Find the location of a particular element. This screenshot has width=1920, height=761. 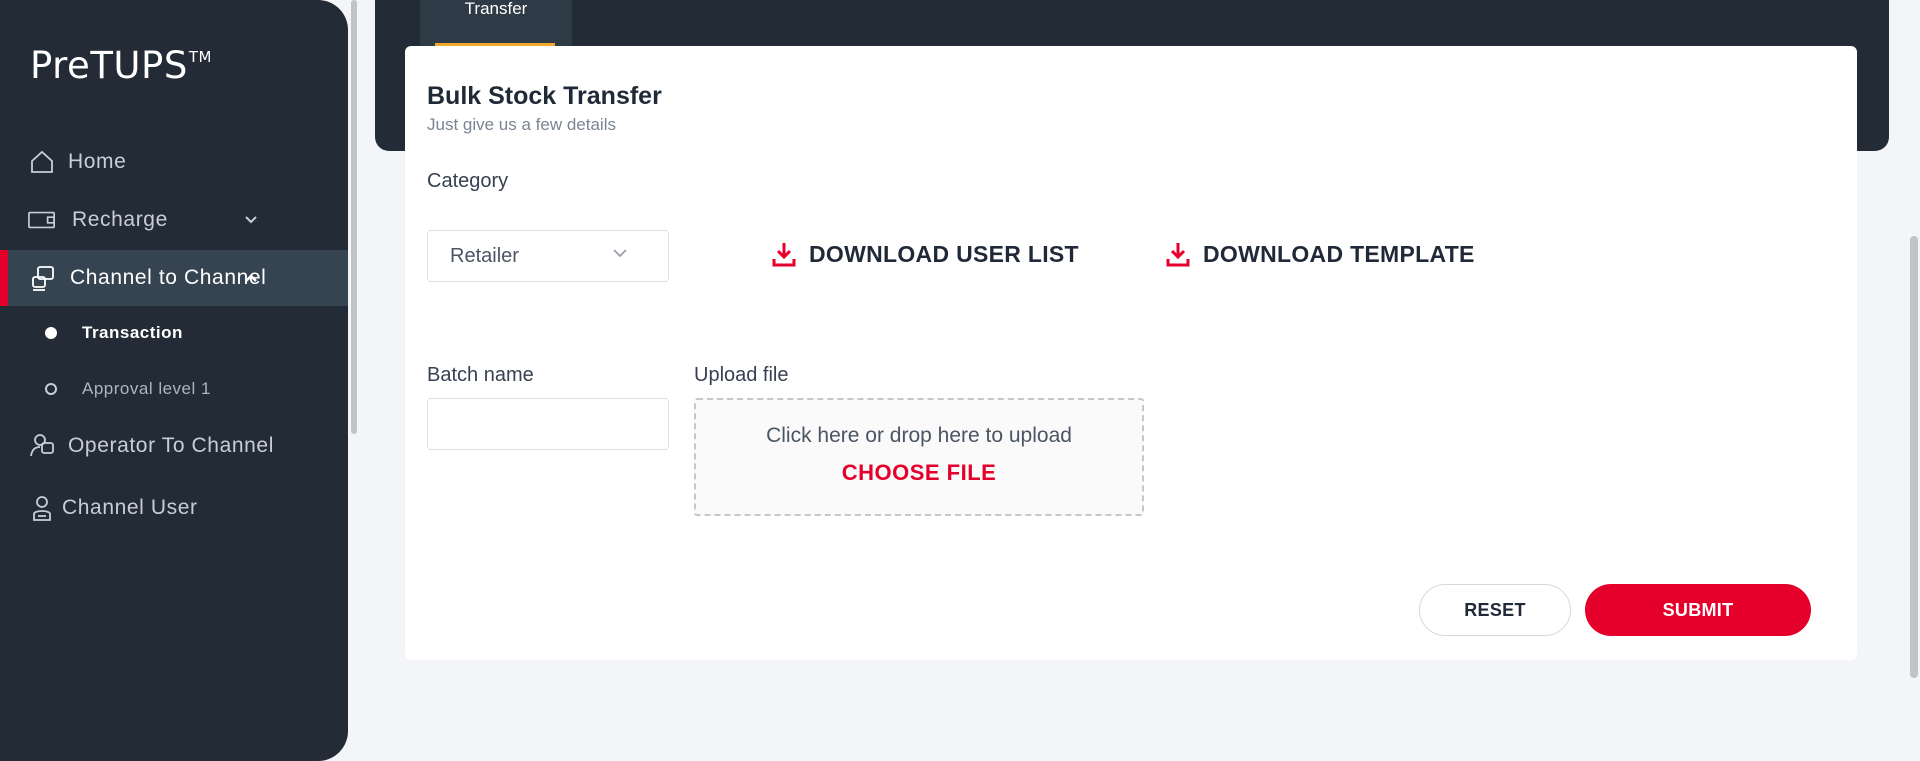

download-template-link: DOWNLOAD TEMPLATE is located at coordinates (1320, 254).